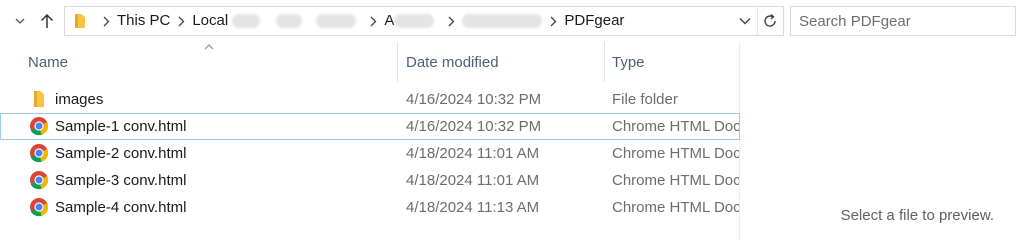 The image size is (1024, 240). What do you see at coordinates (473, 207) in the screenshot?
I see `file-date: 4/18/2024 11:13 AM` at bounding box center [473, 207].